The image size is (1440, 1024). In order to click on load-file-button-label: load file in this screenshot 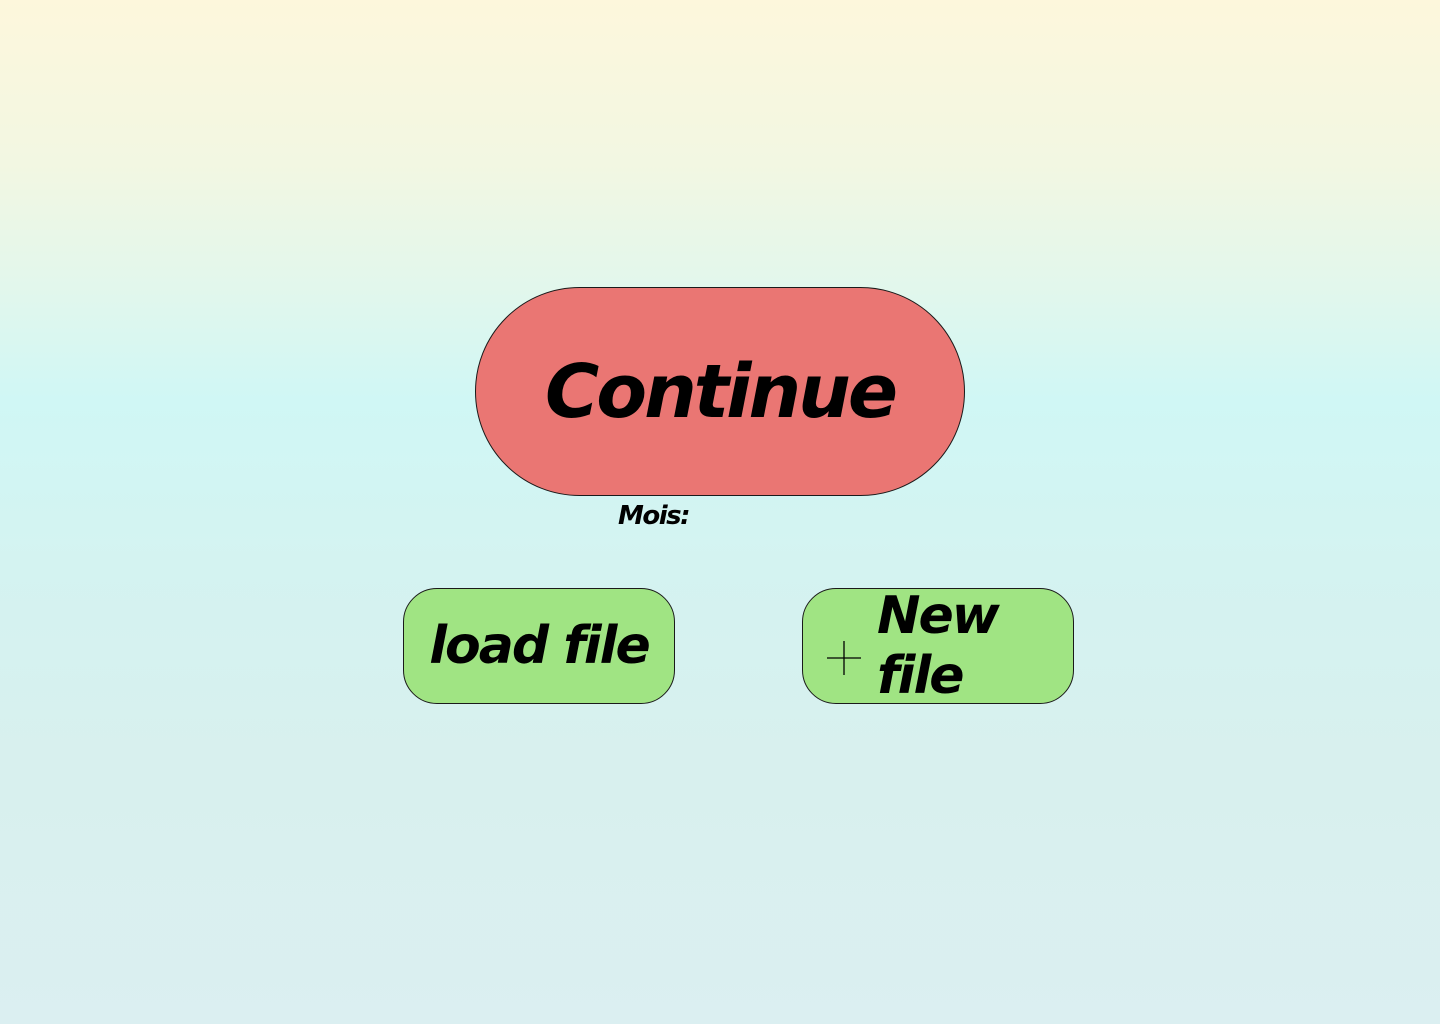, I will do `click(540, 646)`.